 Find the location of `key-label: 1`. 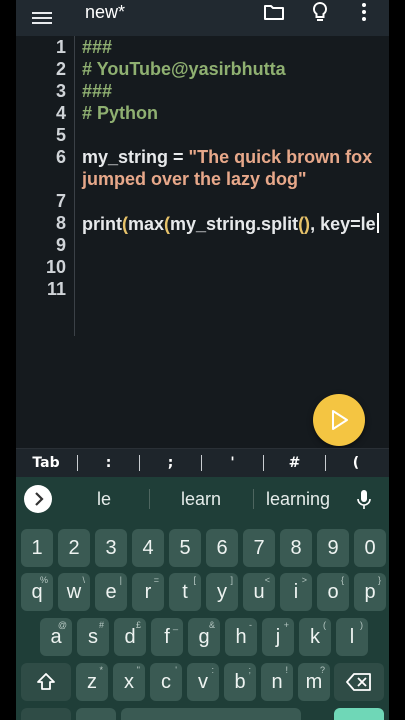

key-label: 1 is located at coordinates (37, 548).